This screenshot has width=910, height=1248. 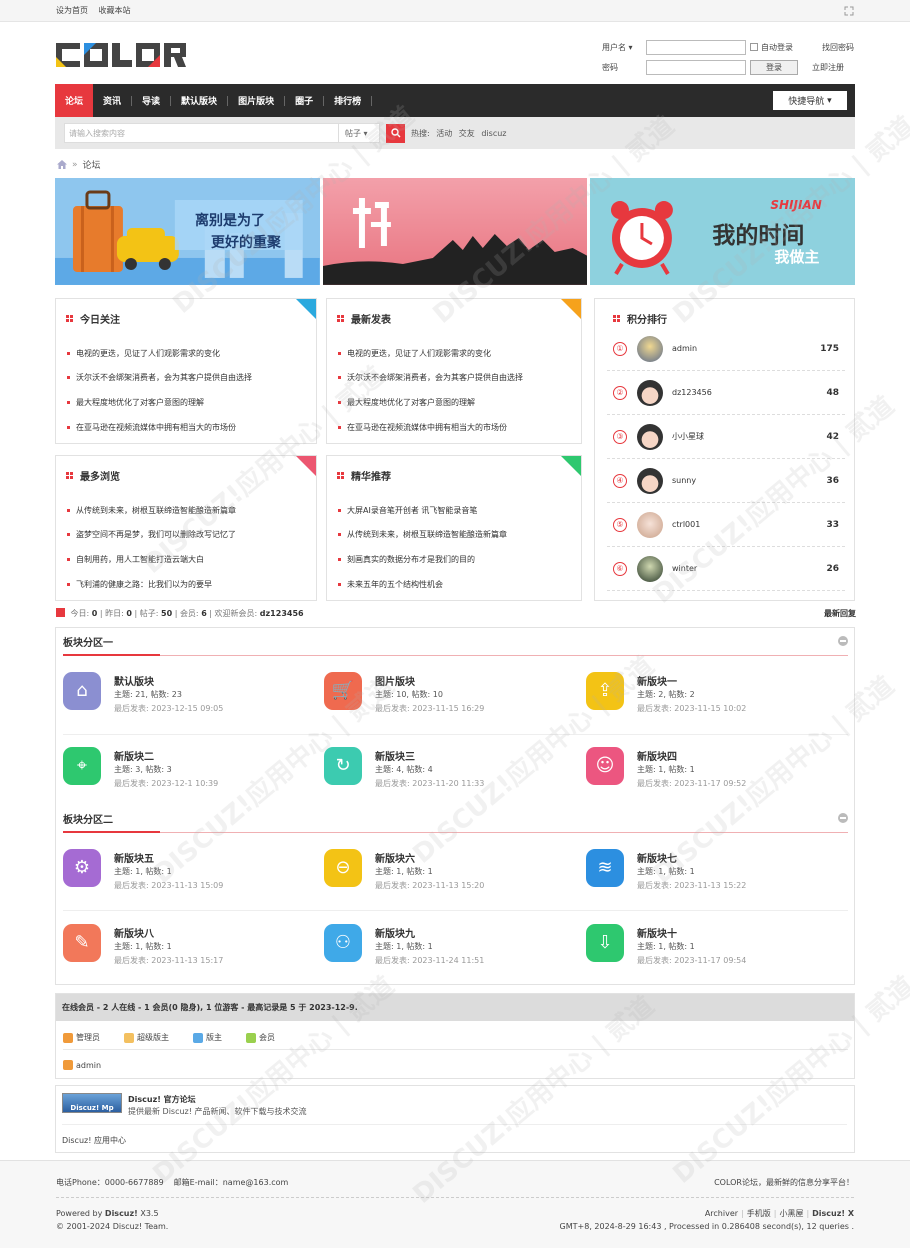 I want to click on quick-nav-button: 快捷导航 ▾, so click(x=810, y=100).